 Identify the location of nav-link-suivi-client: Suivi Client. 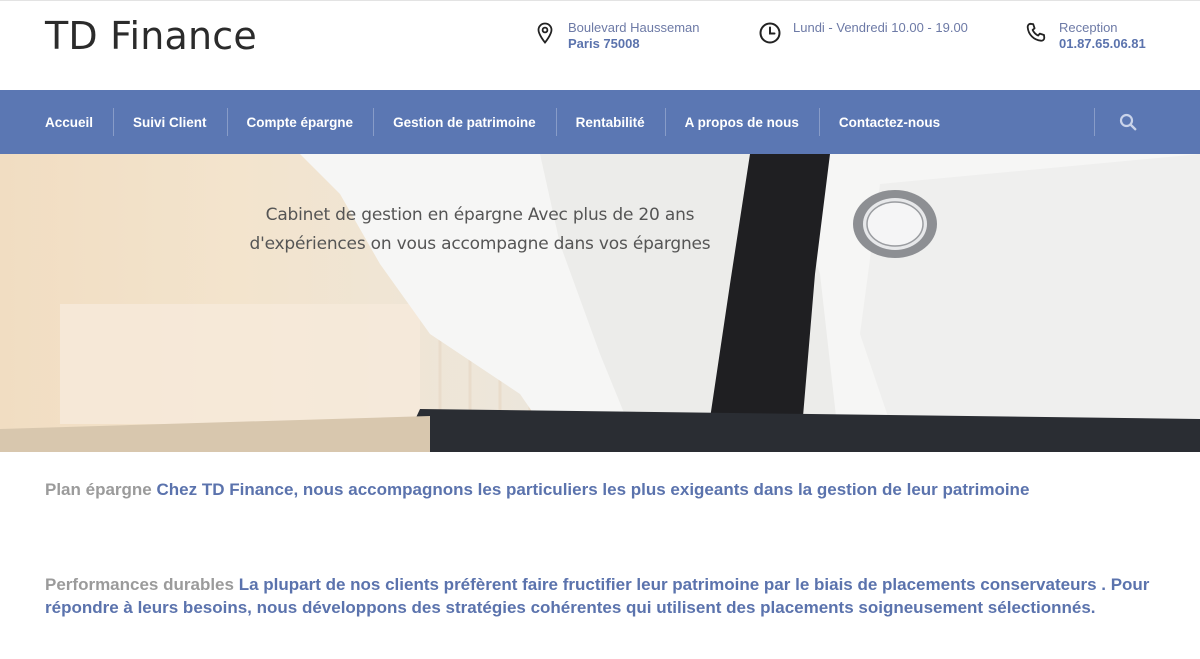
(170, 122).